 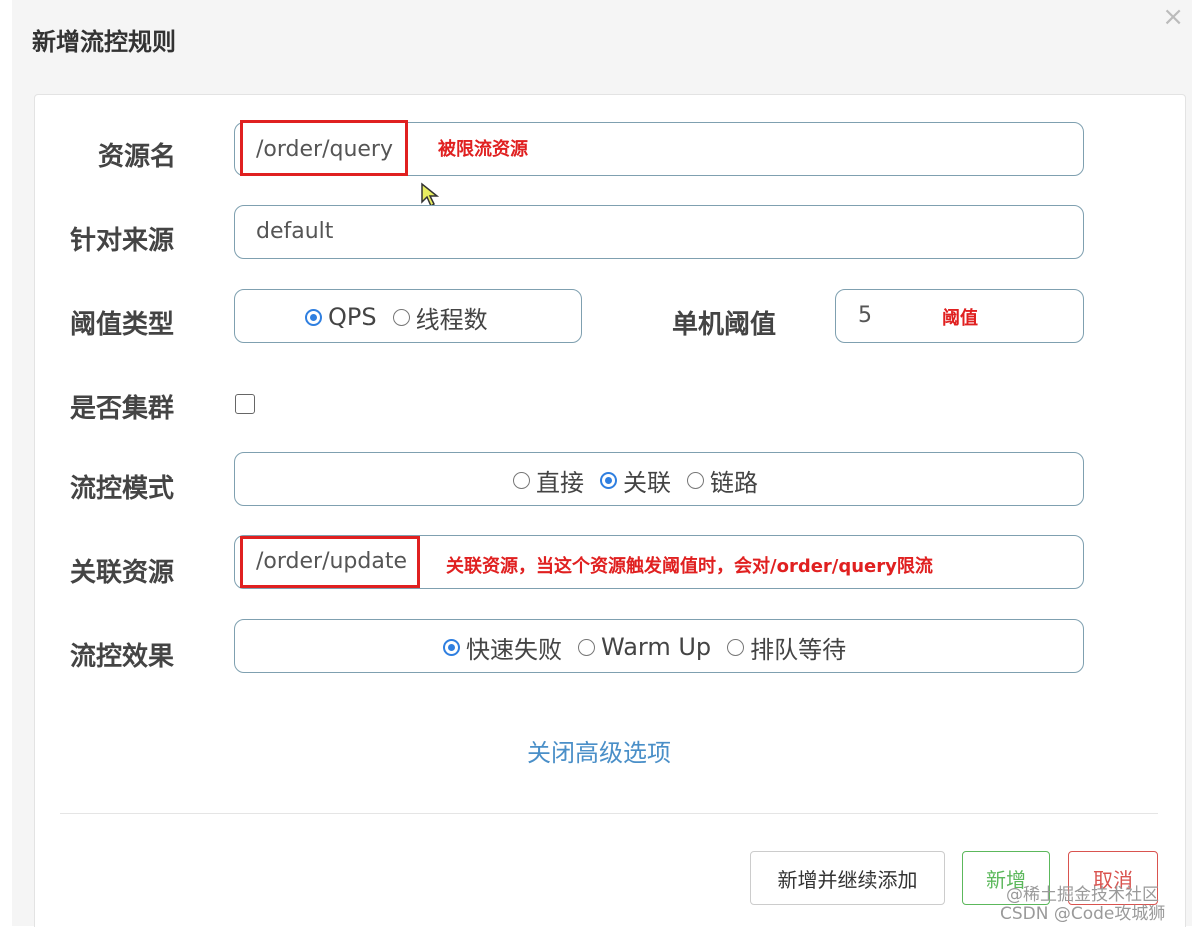 I want to click on watermark-line2: CSDN @Code攻城狮, so click(x=1083, y=914).